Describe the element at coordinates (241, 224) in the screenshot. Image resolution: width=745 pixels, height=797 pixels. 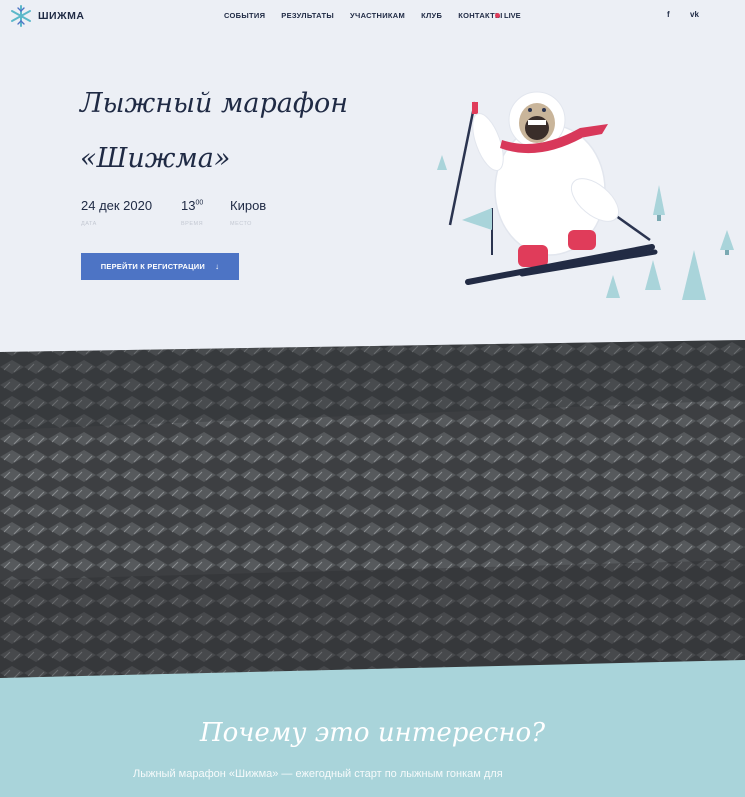
I see `place-label: МЕСТО` at that location.